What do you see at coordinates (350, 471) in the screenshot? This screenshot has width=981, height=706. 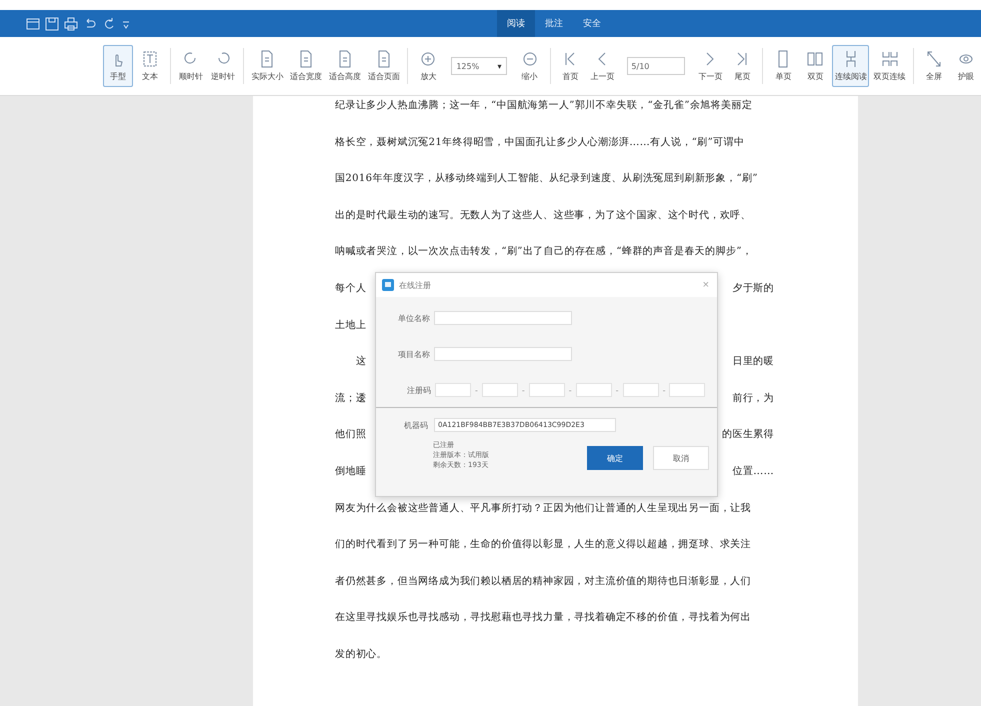 I see `document-text: 倒地睡` at bounding box center [350, 471].